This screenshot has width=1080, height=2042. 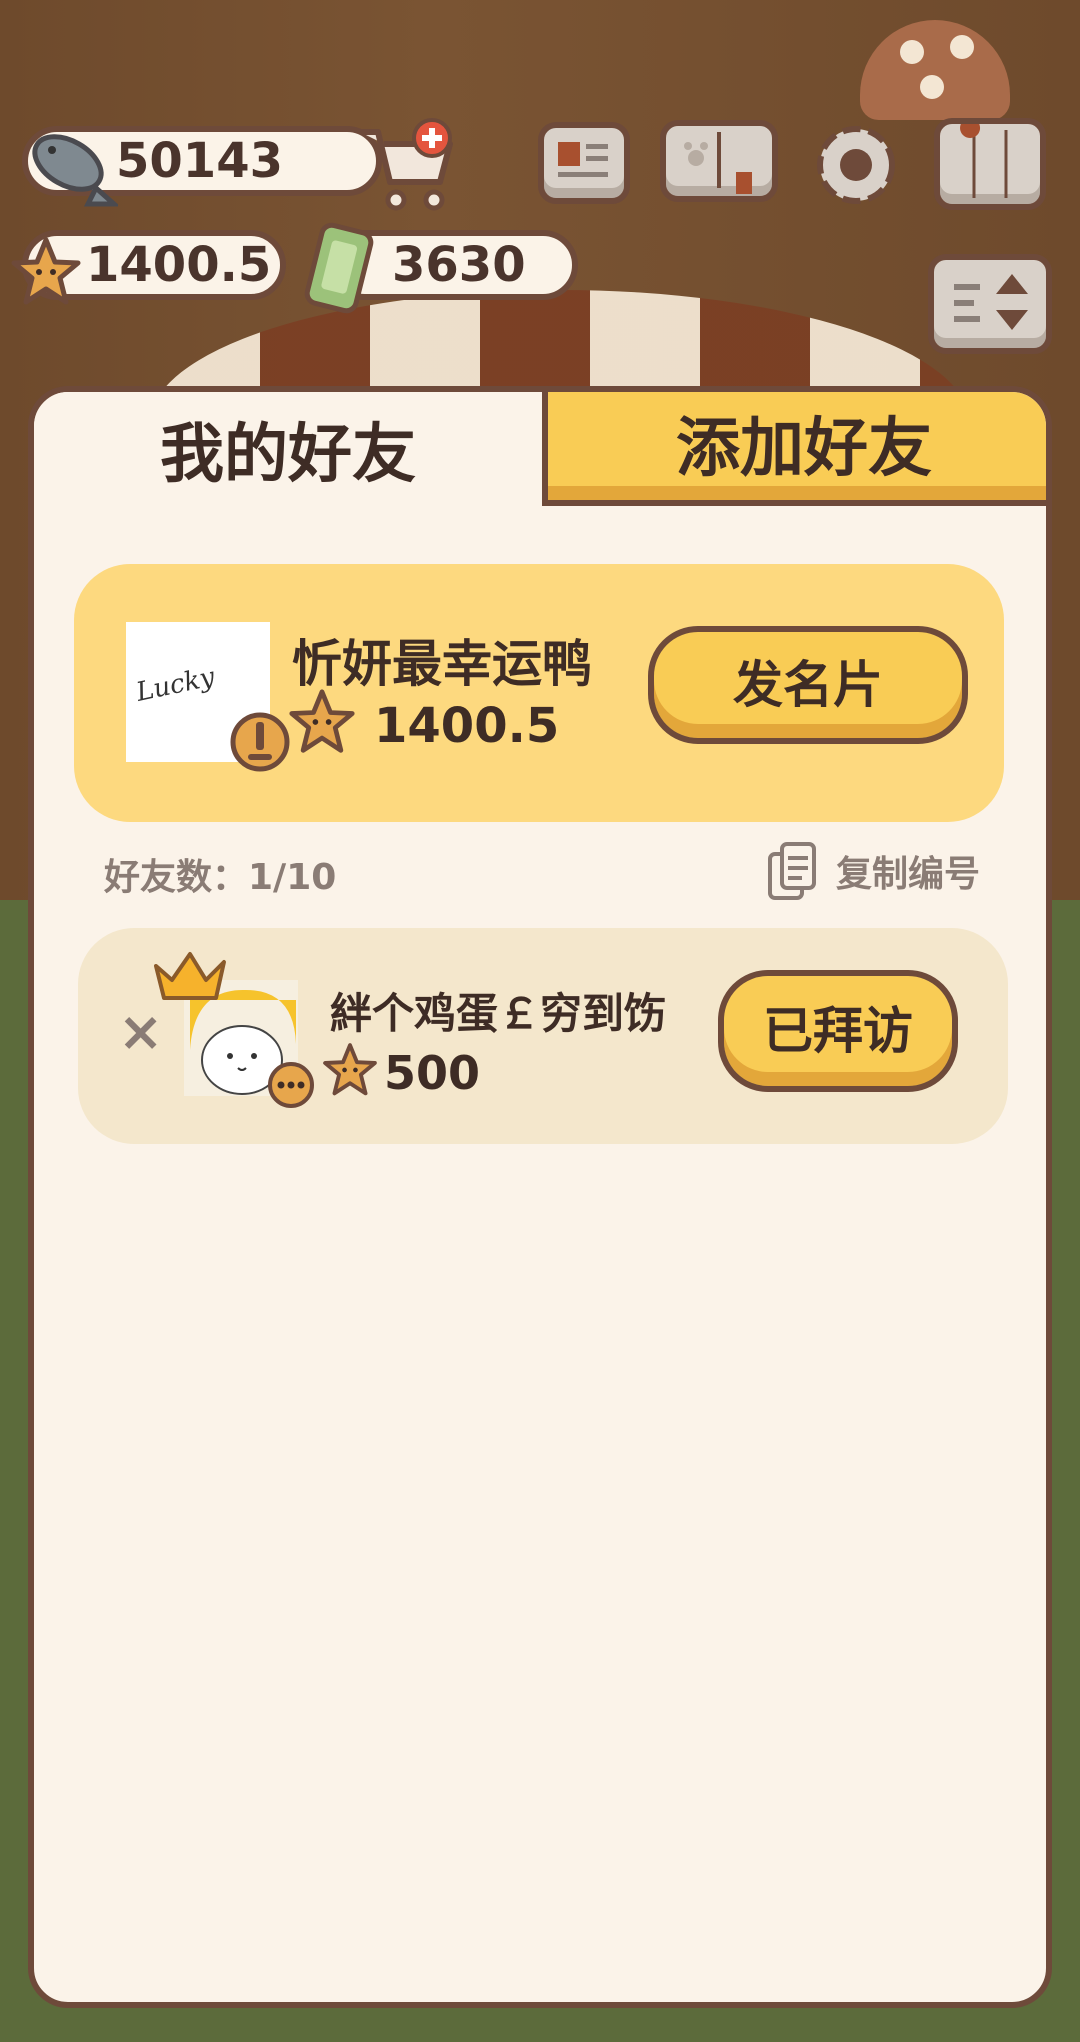 I want to click on shop-cart-icon, so click(x=407, y=166).